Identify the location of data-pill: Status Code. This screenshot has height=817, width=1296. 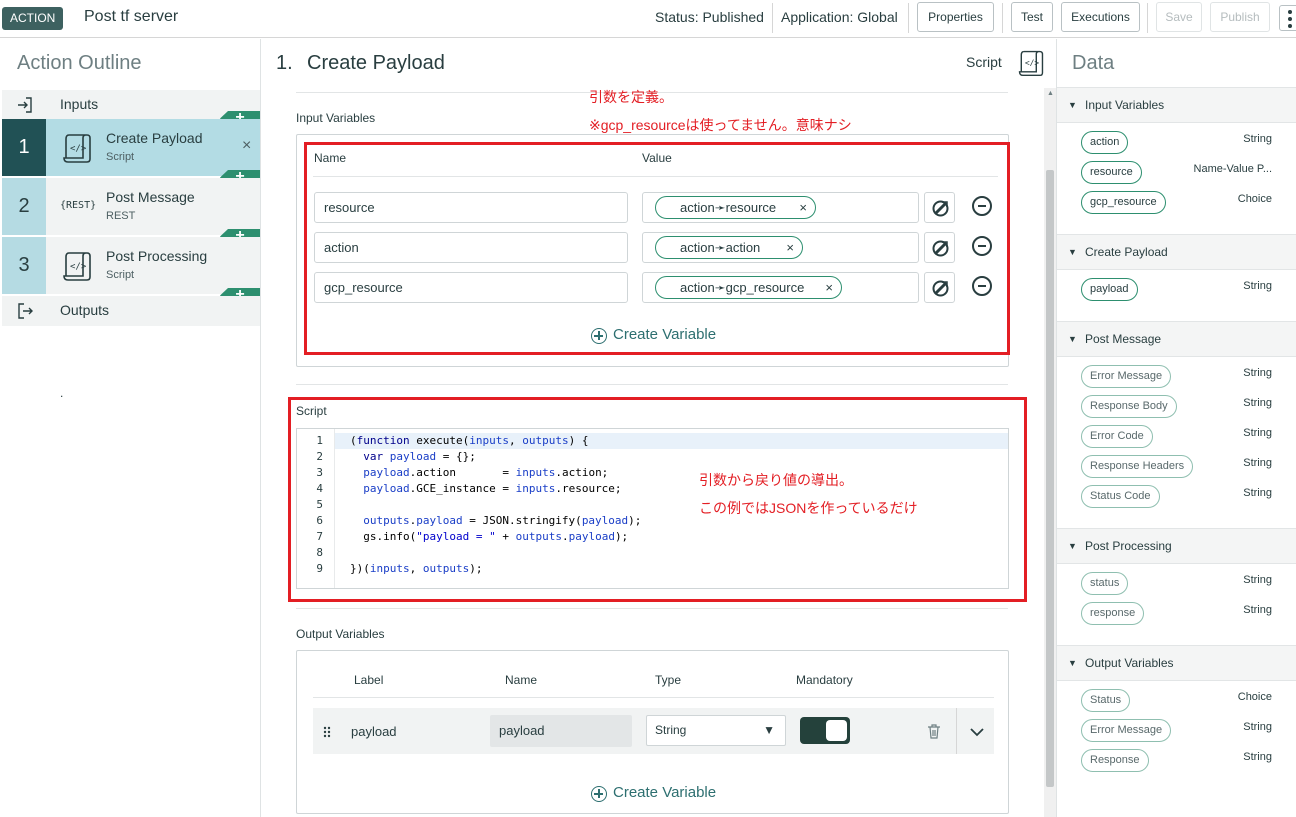
(1120, 496).